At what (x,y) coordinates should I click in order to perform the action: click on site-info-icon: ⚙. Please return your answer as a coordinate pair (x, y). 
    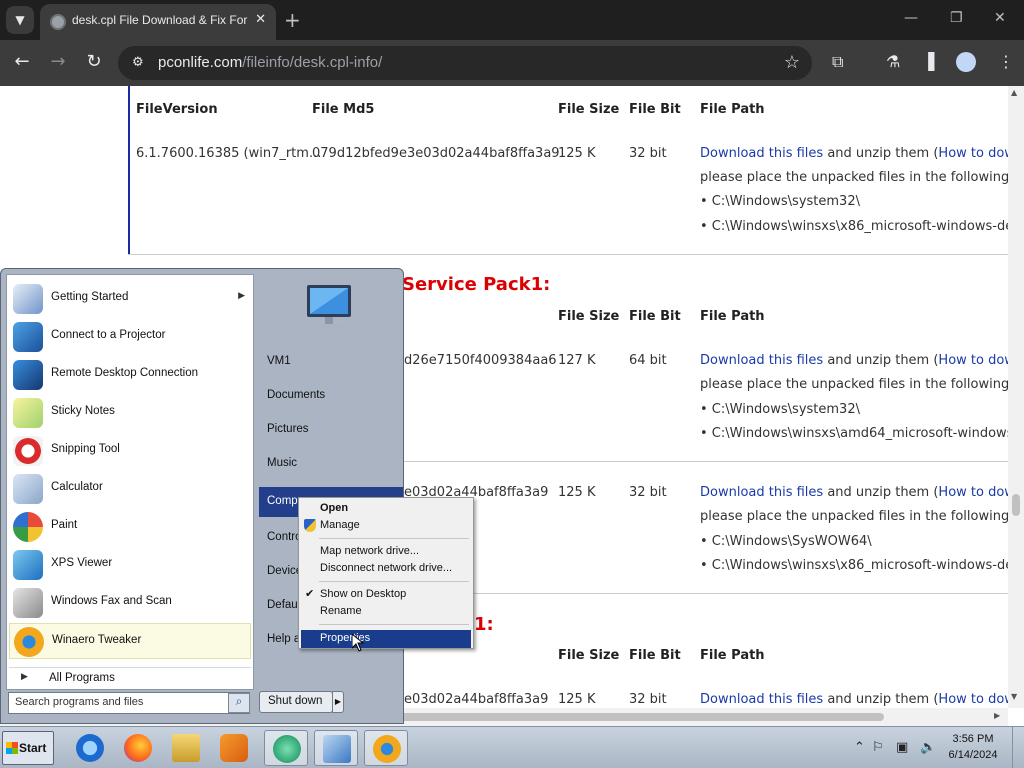
    Looking at the image, I should click on (140, 63).